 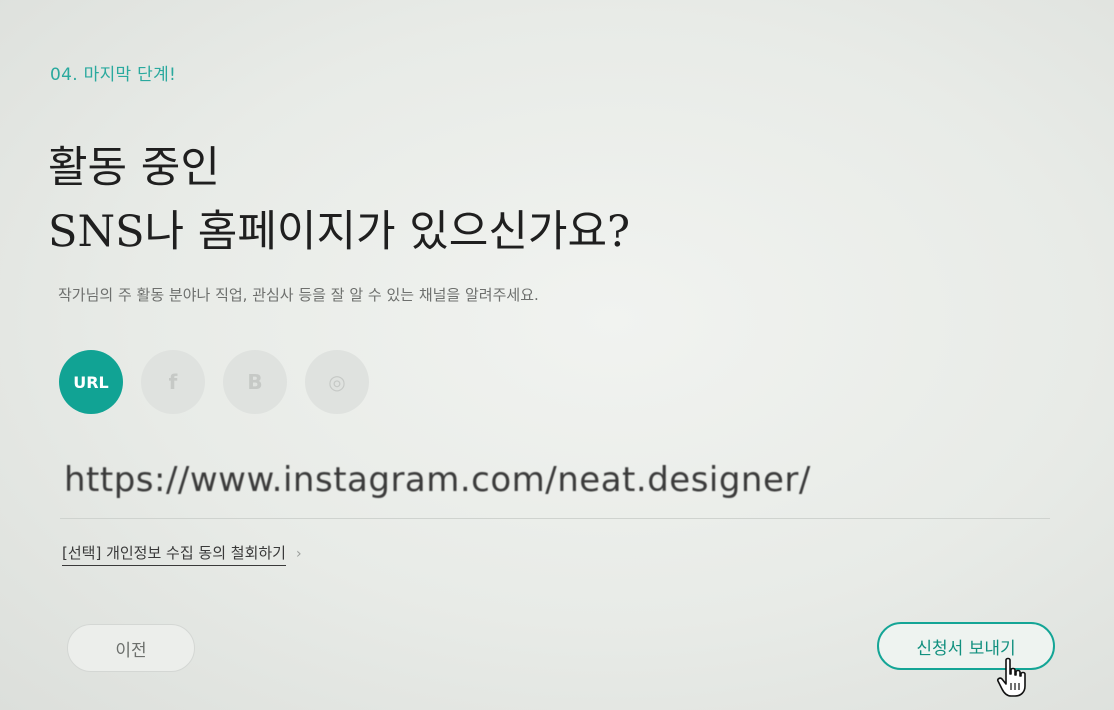 What do you see at coordinates (134, 168) in the screenshot?
I see `page-title-line-1: 활동 중인` at bounding box center [134, 168].